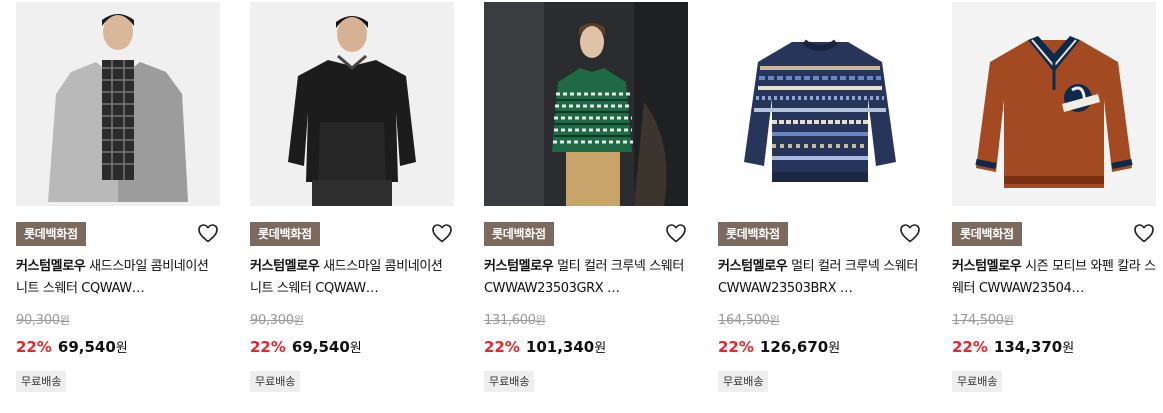 The width and height of the screenshot is (1163, 413). I want to click on product-photo-orange-polo-sweater, so click(1054, 104).